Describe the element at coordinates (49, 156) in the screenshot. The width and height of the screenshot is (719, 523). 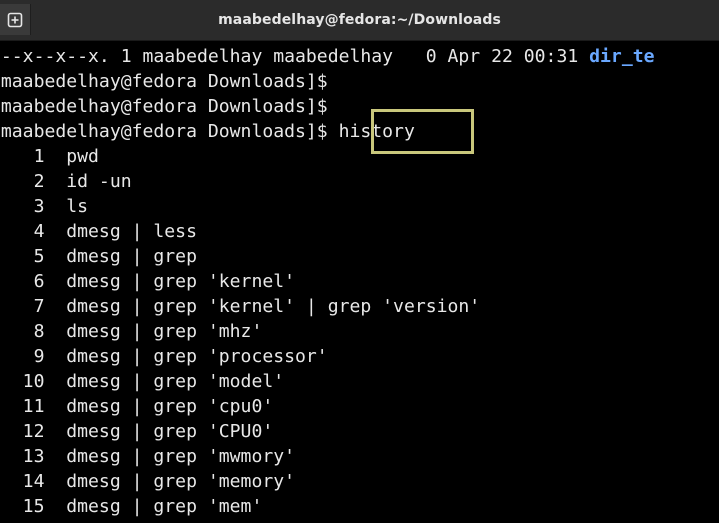
I see `history-line: 1 pwd` at that location.